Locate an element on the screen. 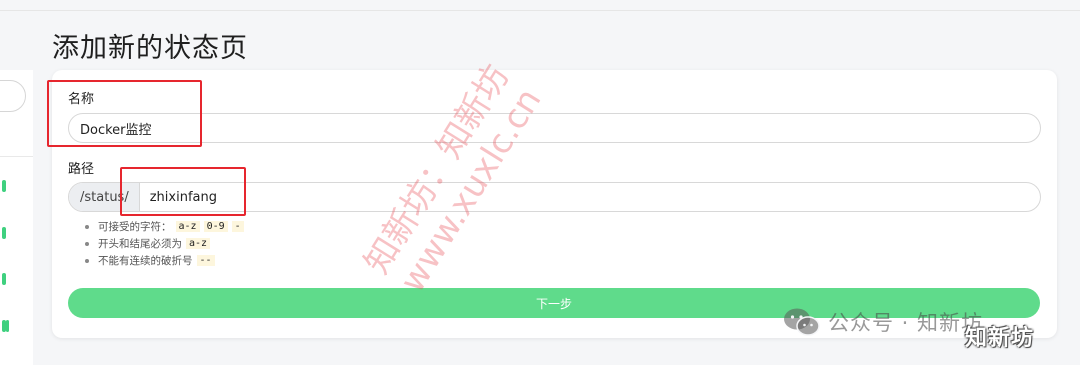 Image resolution: width=1080 pixels, height=365 pixels. wechat-watermark: 公众号 · 知新坊 is located at coordinates (882, 322).